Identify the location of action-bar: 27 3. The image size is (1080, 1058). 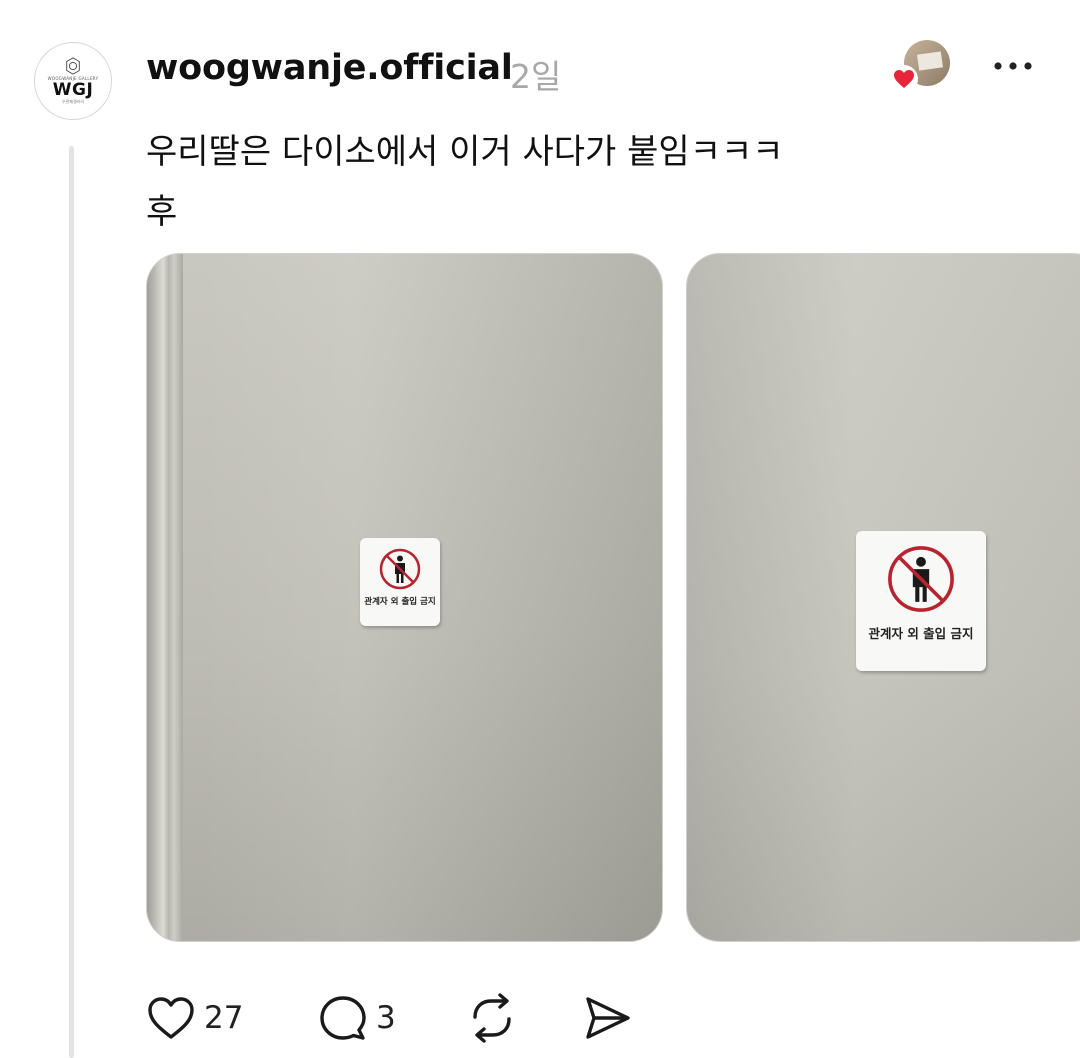
(406, 1018).